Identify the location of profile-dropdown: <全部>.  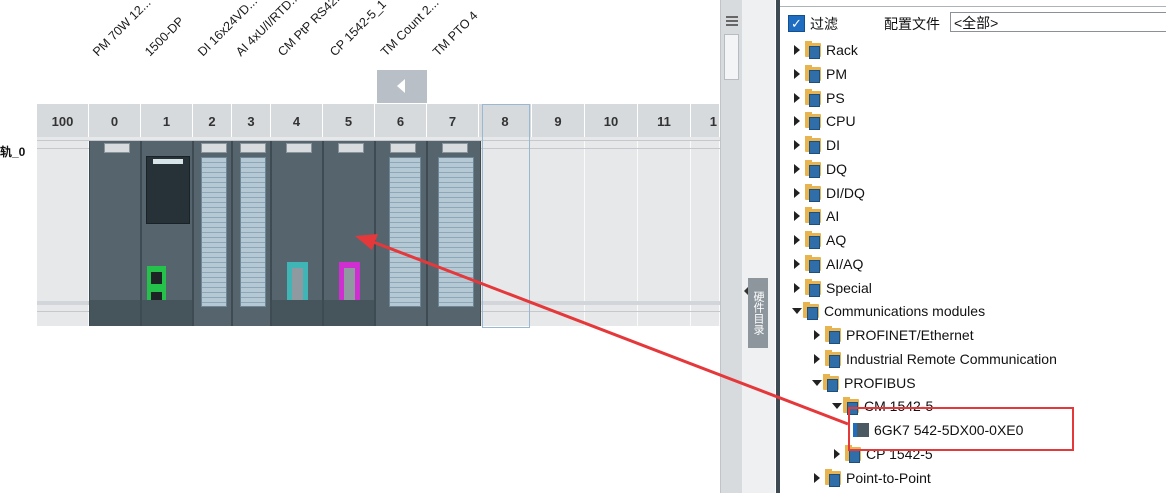
(1058, 22).